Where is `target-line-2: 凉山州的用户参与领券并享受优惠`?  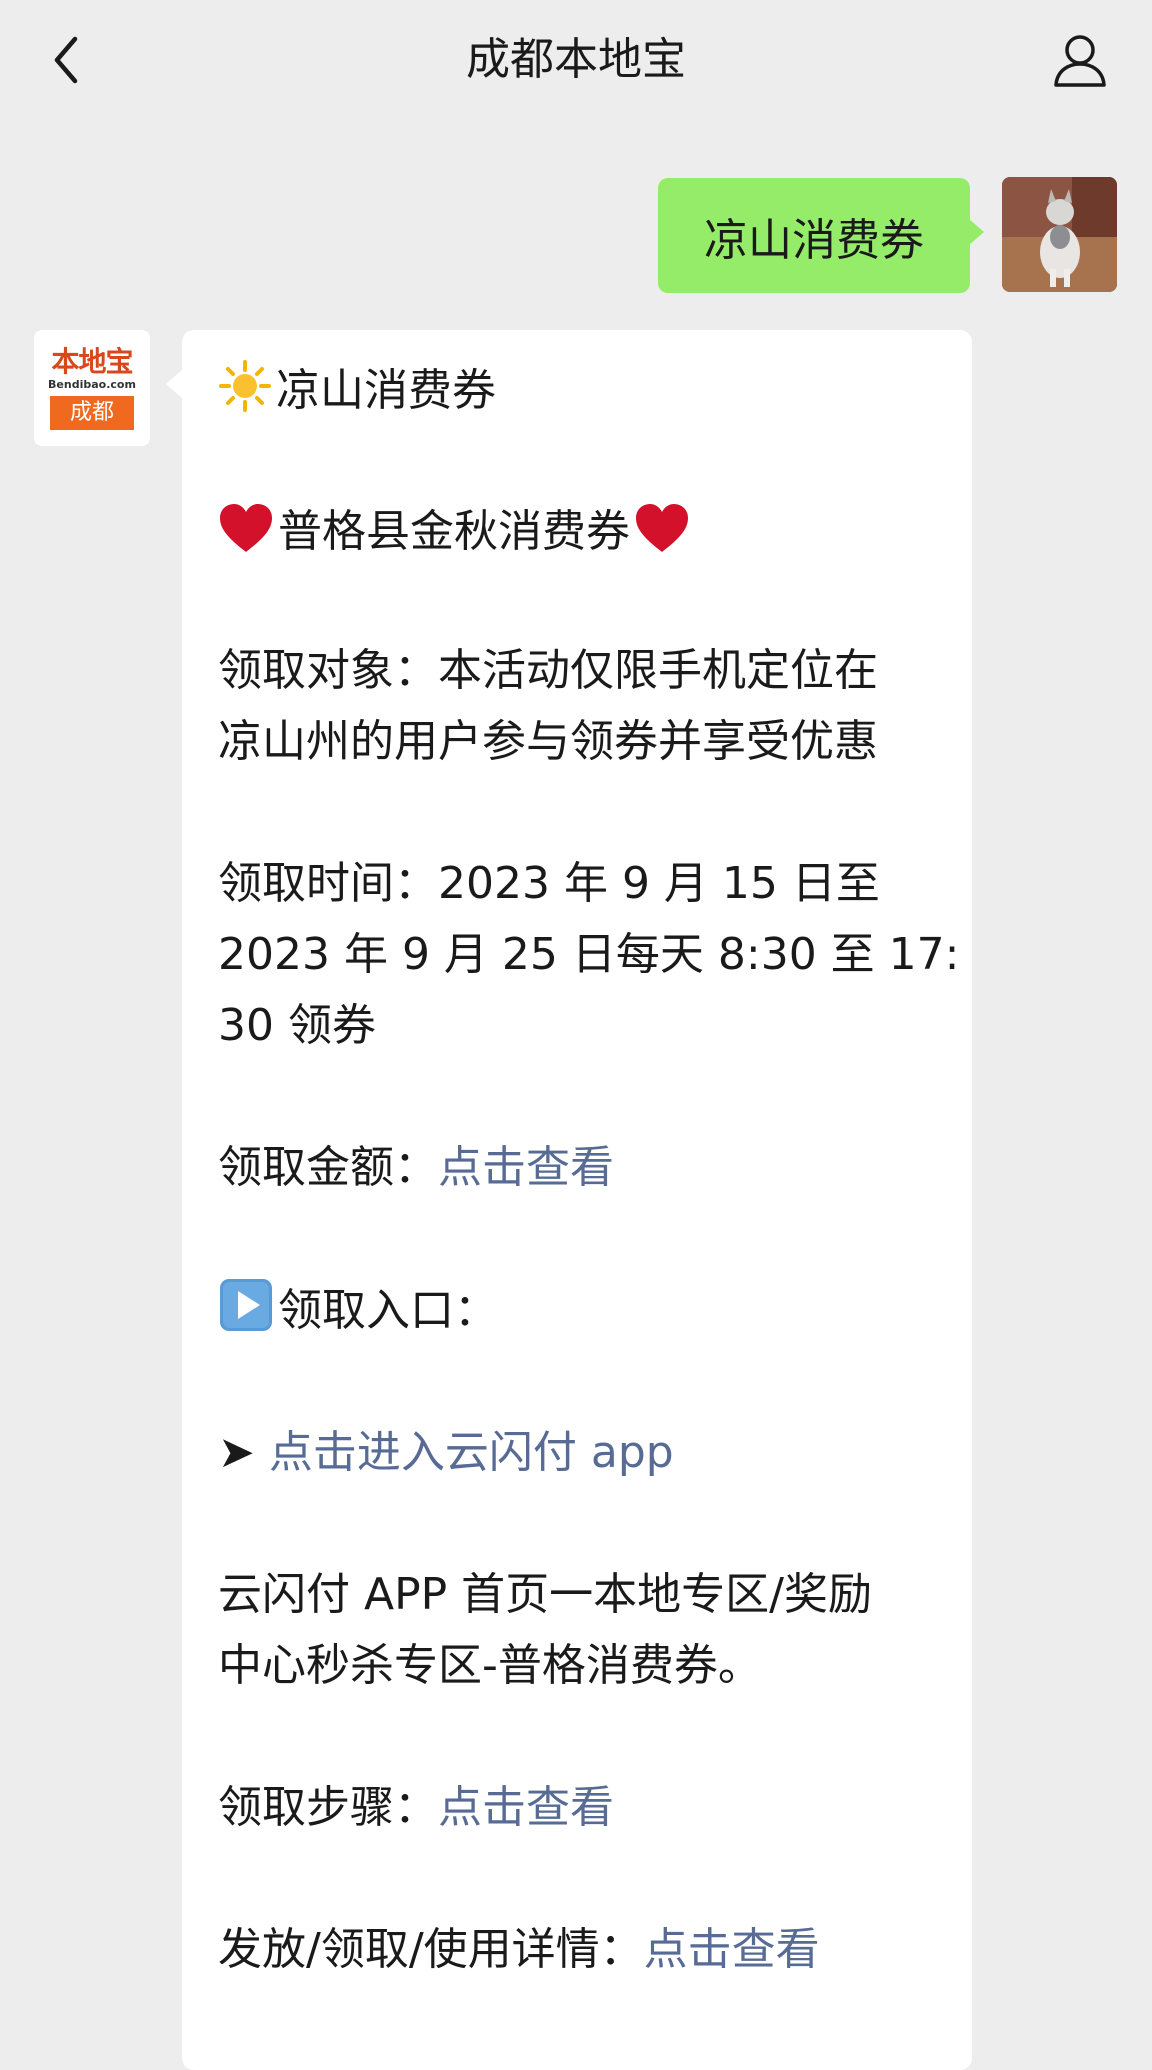
target-line-2: 凉山州的用户参与领券并享受优惠 is located at coordinates (548, 741).